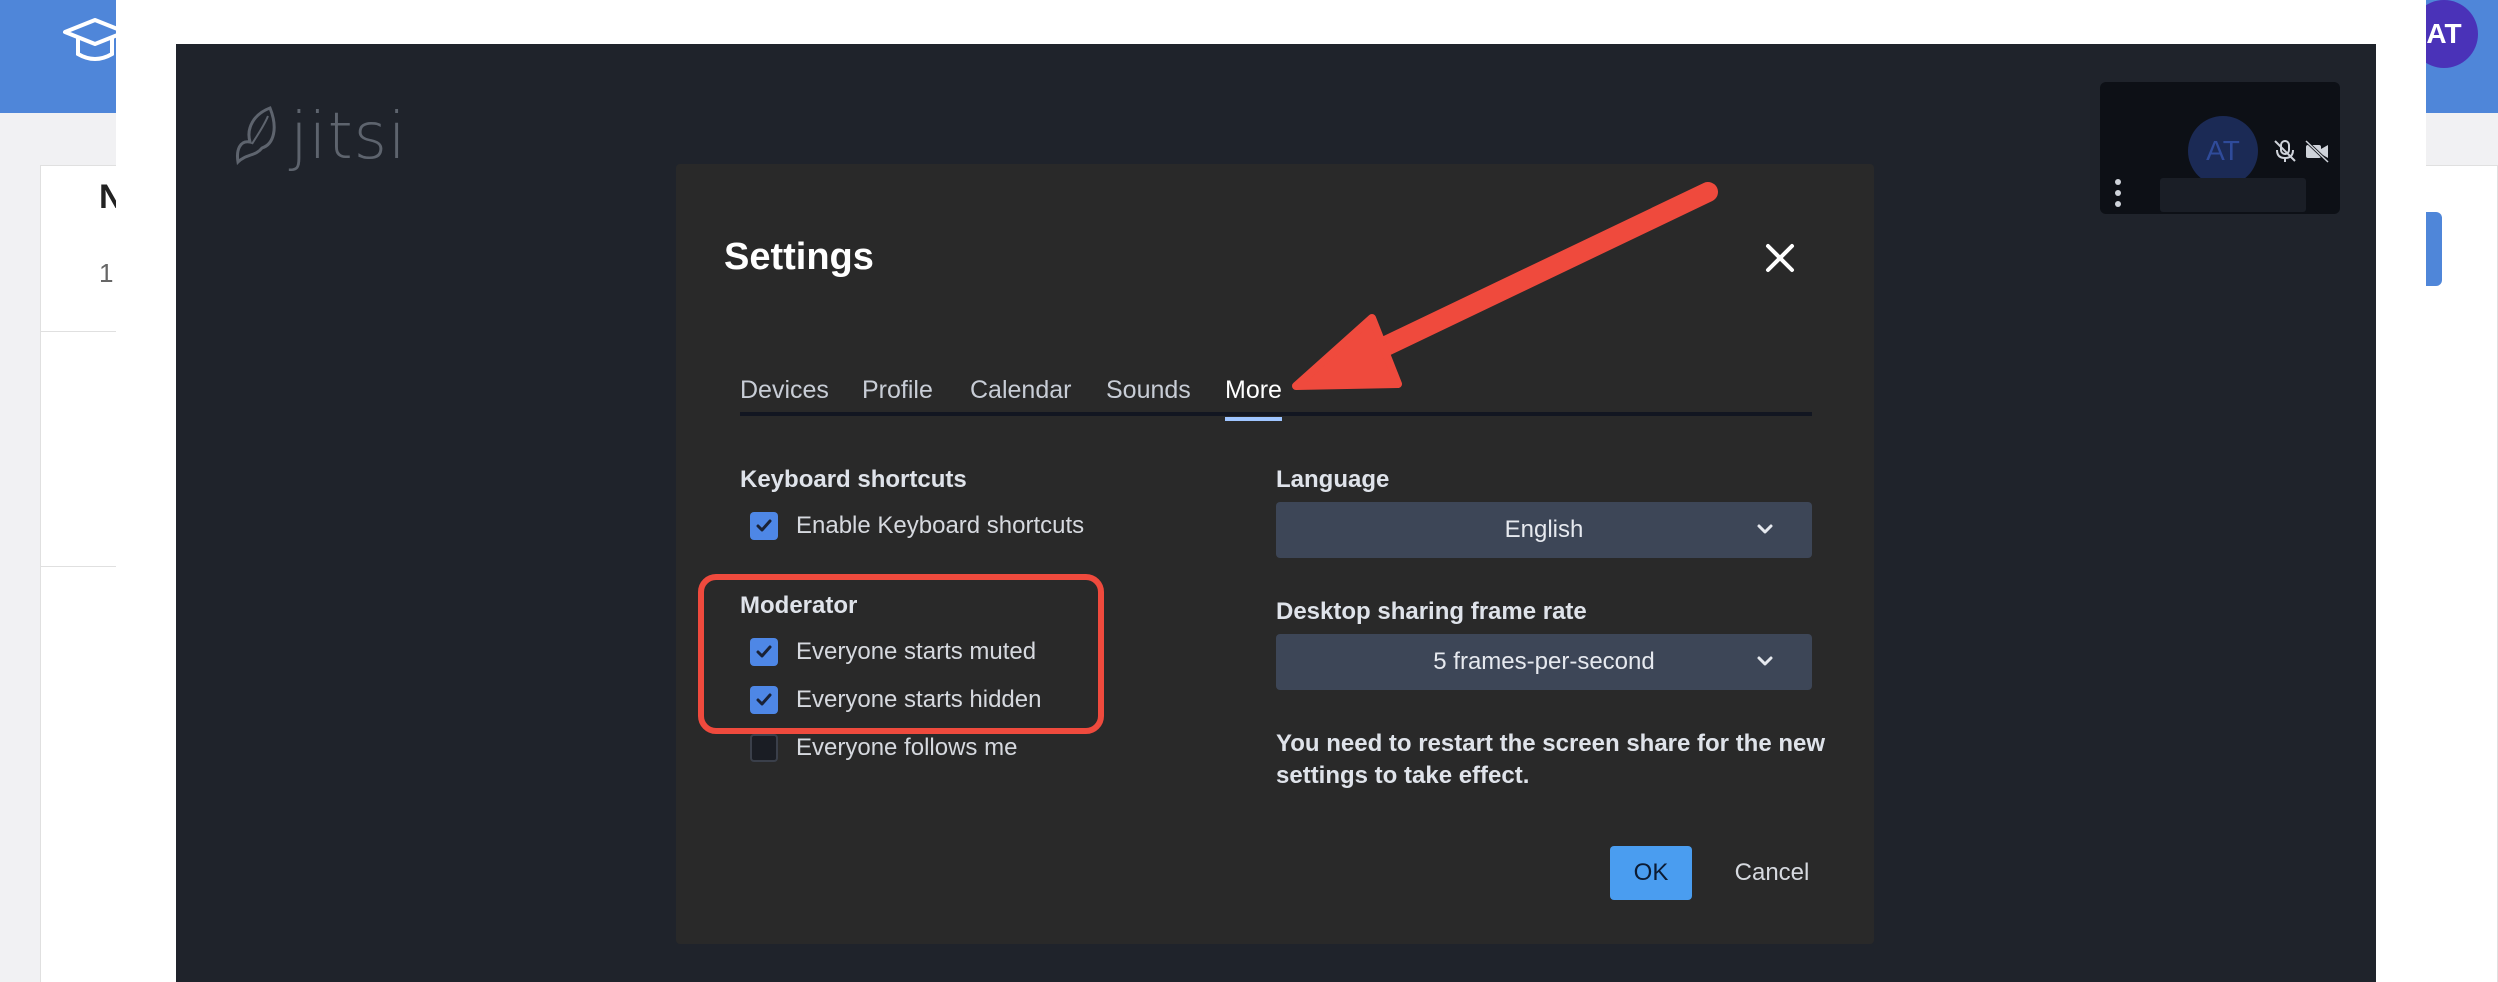 Image resolution: width=2498 pixels, height=982 pixels. Describe the element at coordinates (348, 137) in the screenshot. I see `jitsi-wordmark: jitsi` at that location.